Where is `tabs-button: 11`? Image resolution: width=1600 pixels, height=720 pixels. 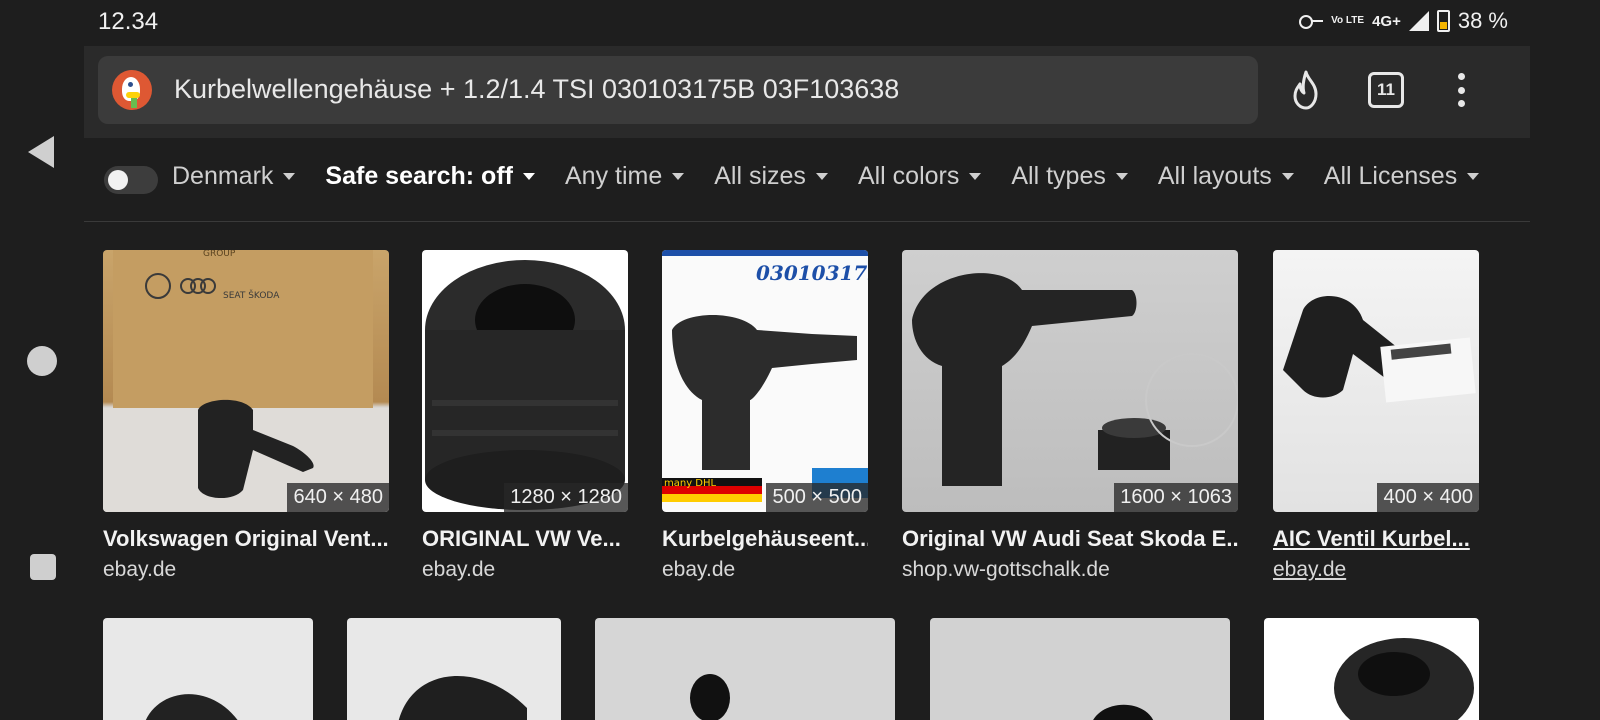 tabs-button: 11 is located at coordinates (1386, 90).